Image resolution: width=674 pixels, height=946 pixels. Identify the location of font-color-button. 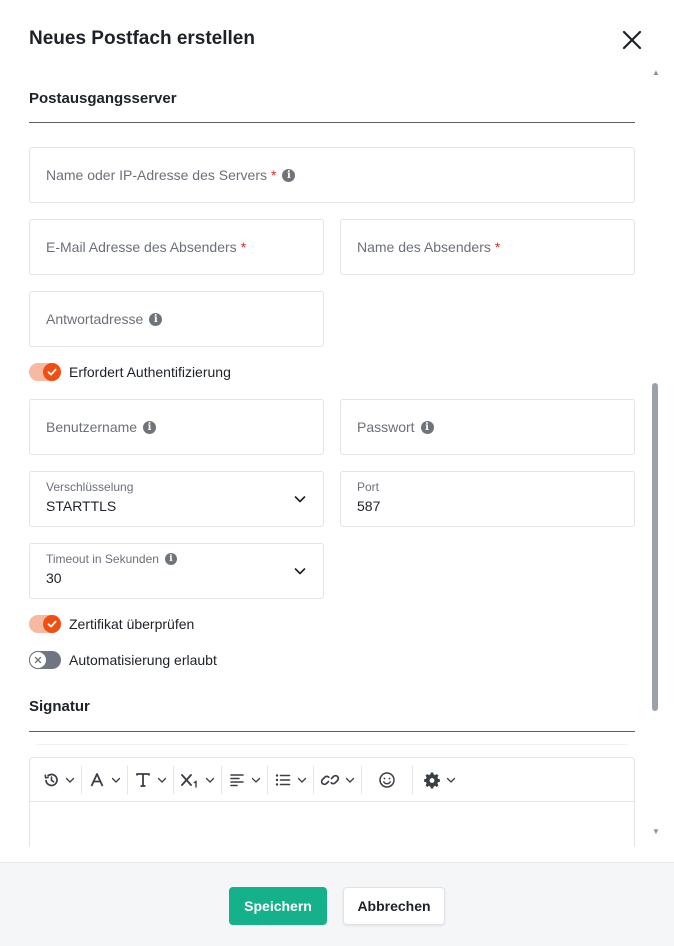
(104, 780).